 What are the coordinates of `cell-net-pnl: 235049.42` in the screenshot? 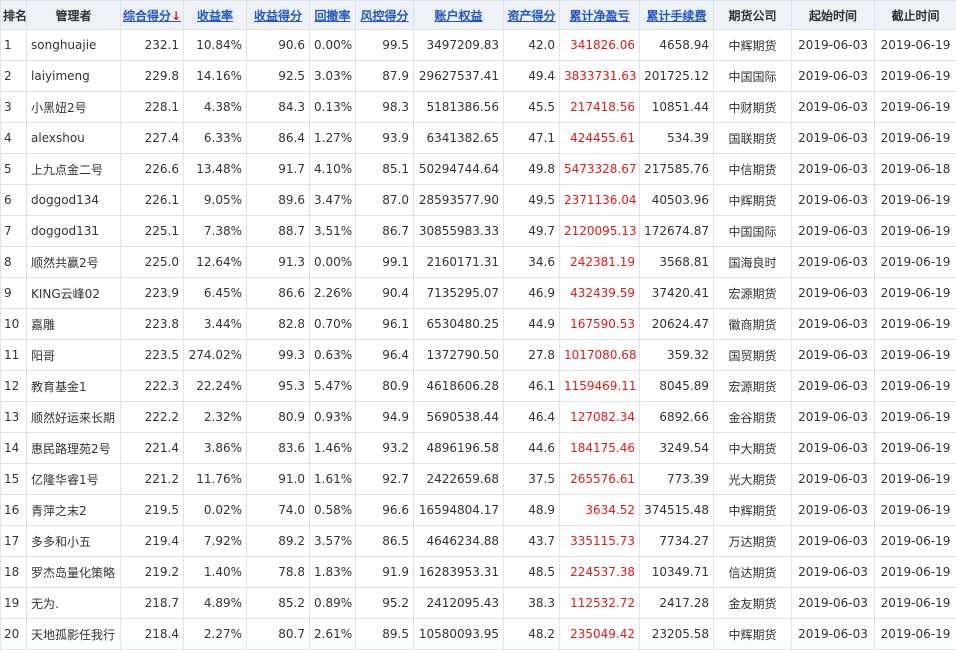 It's located at (600, 634).